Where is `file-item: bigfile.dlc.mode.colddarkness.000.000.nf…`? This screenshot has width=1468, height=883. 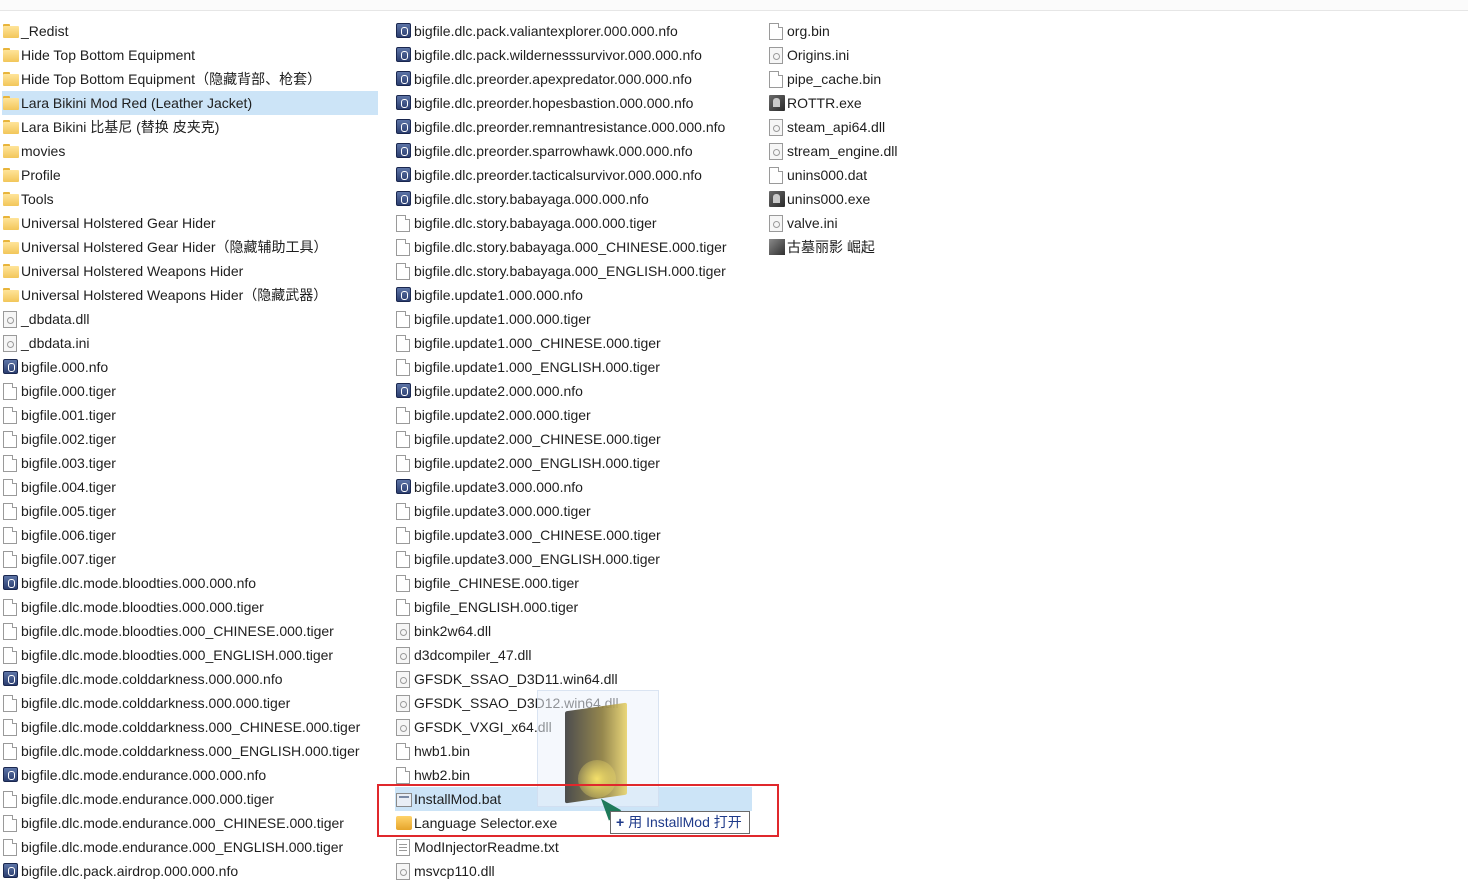
file-item: bigfile.dlc.mode.colddarkness.000.000.nf… is located at coordinates (190, 679).